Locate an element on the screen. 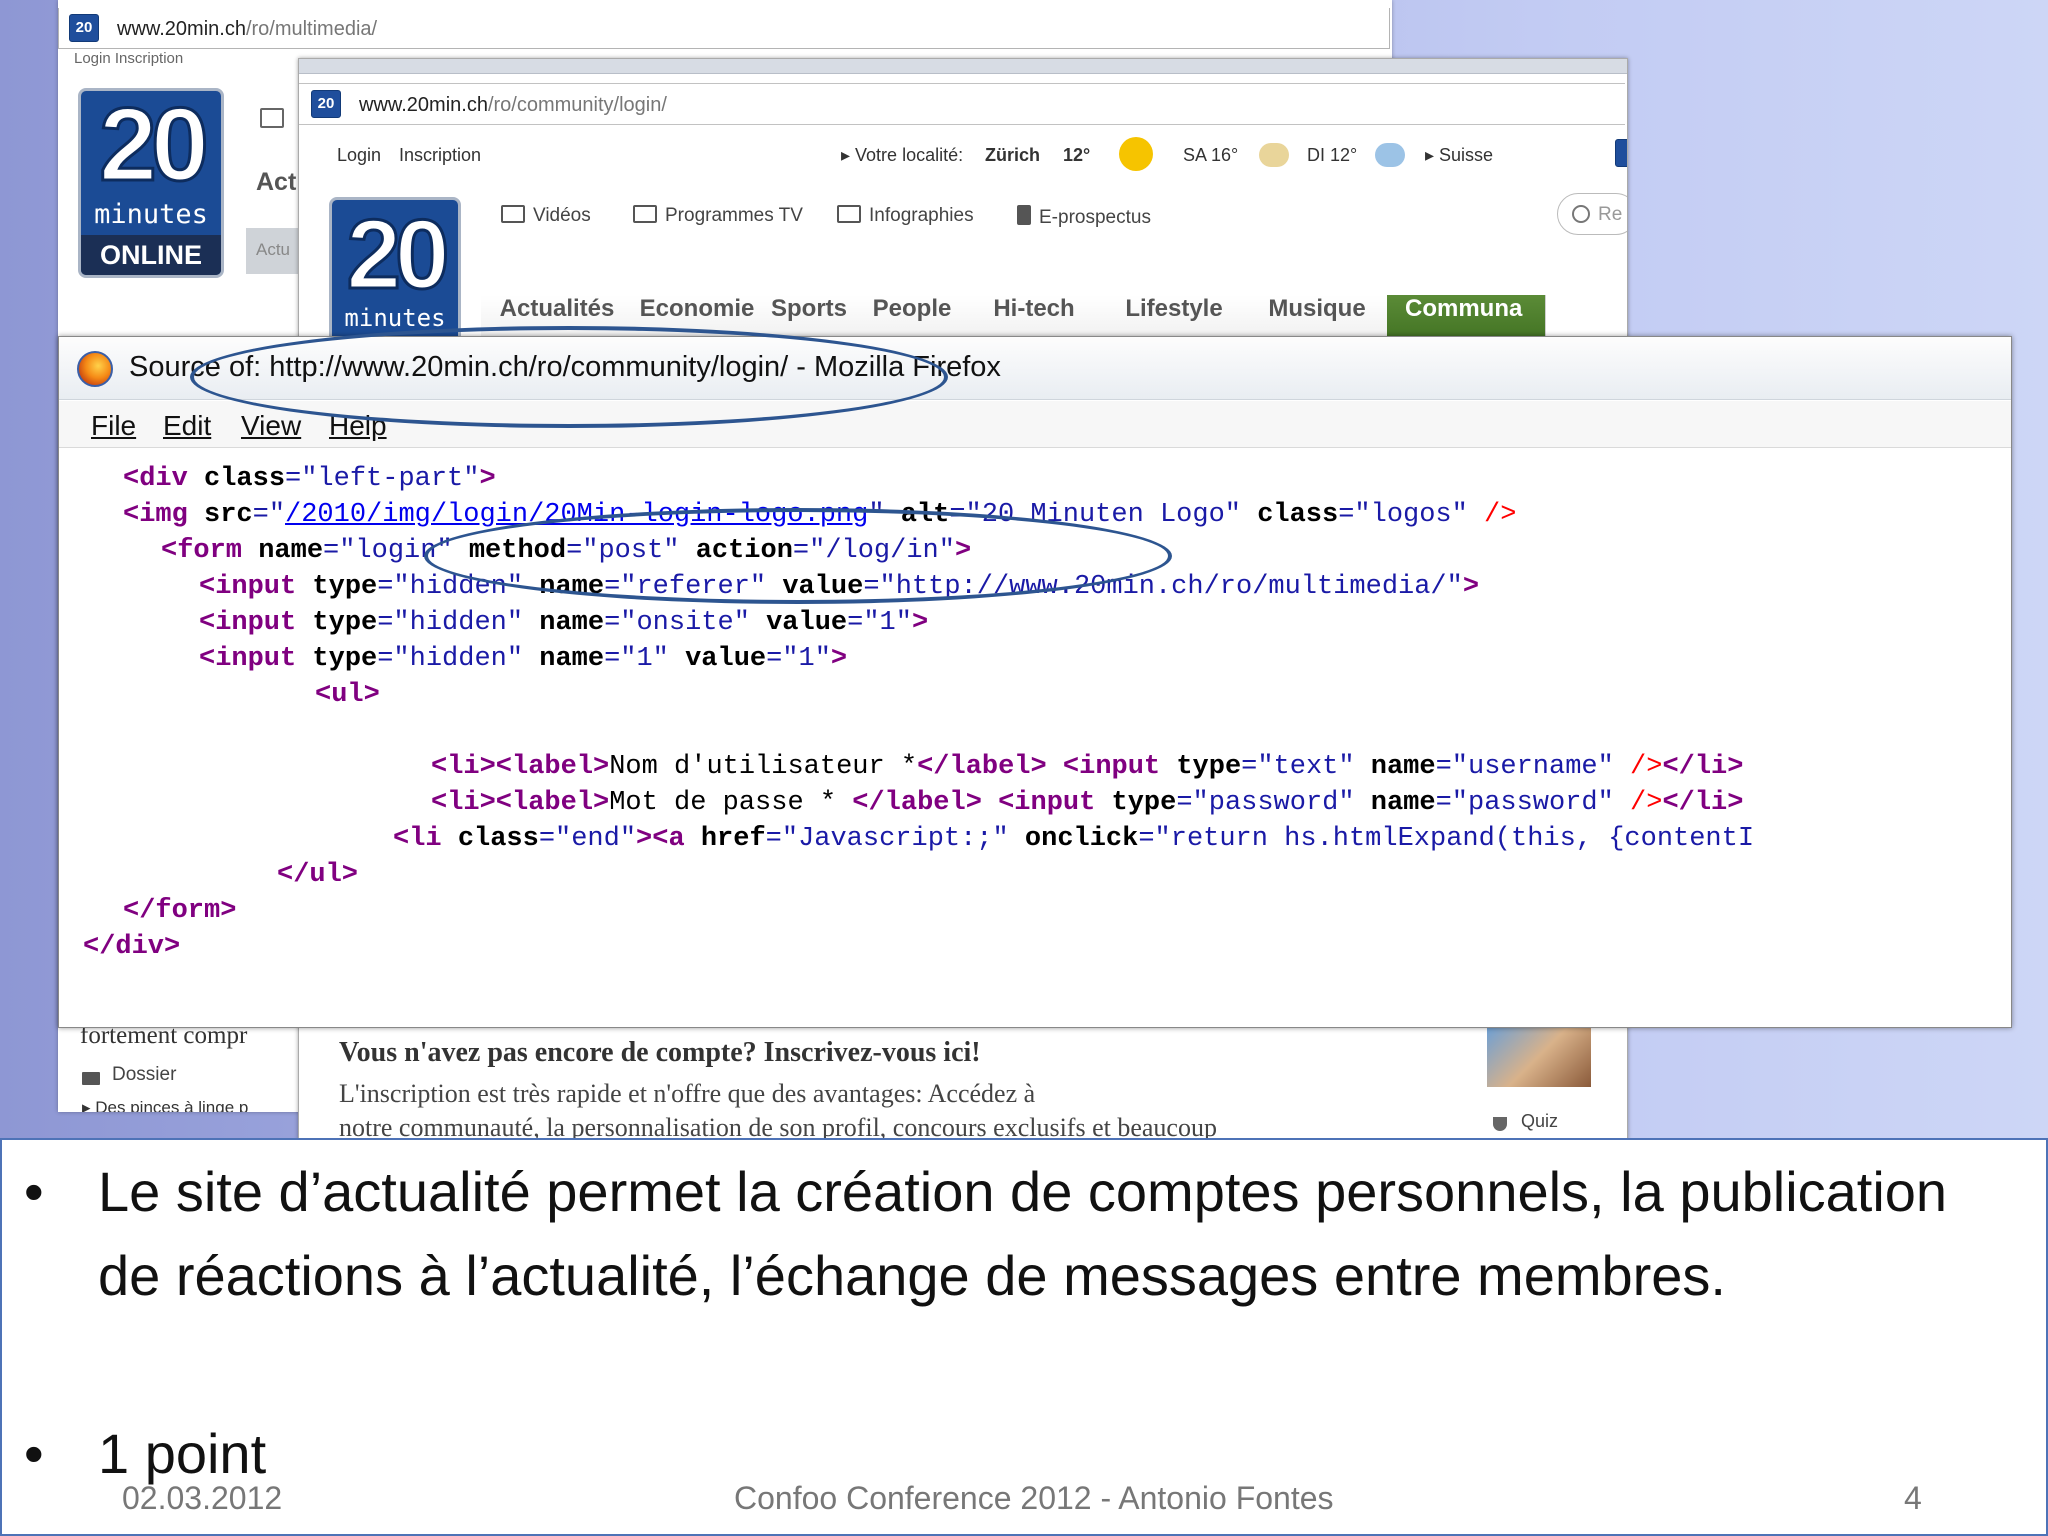 This screenshot has width=2048, height=1536. quiz-label: Quiz is located at coordinates (1539, 1121).